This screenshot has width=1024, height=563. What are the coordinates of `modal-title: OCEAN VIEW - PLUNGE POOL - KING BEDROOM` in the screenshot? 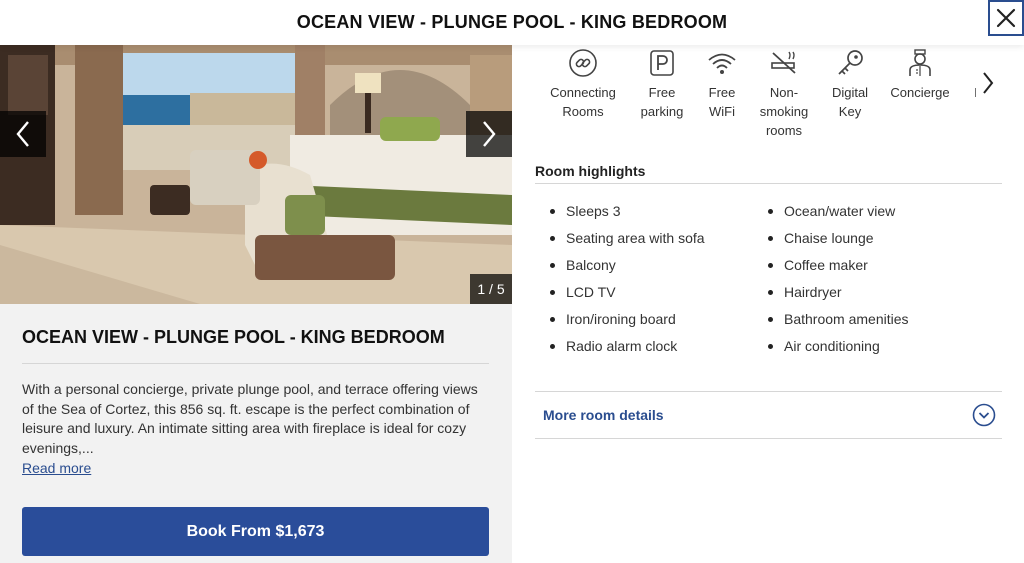 It's located at (512, 22).